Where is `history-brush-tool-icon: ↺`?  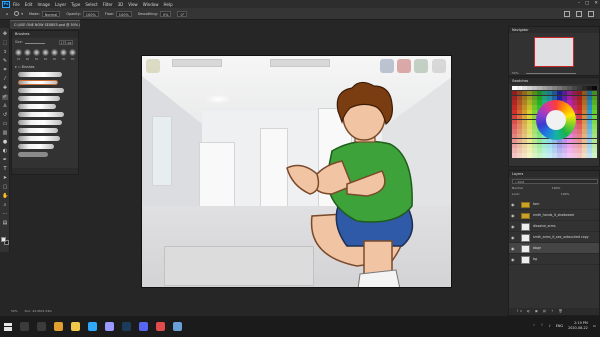
history-brush-tool-icon: ↺ is located at coordinates (5, 115).